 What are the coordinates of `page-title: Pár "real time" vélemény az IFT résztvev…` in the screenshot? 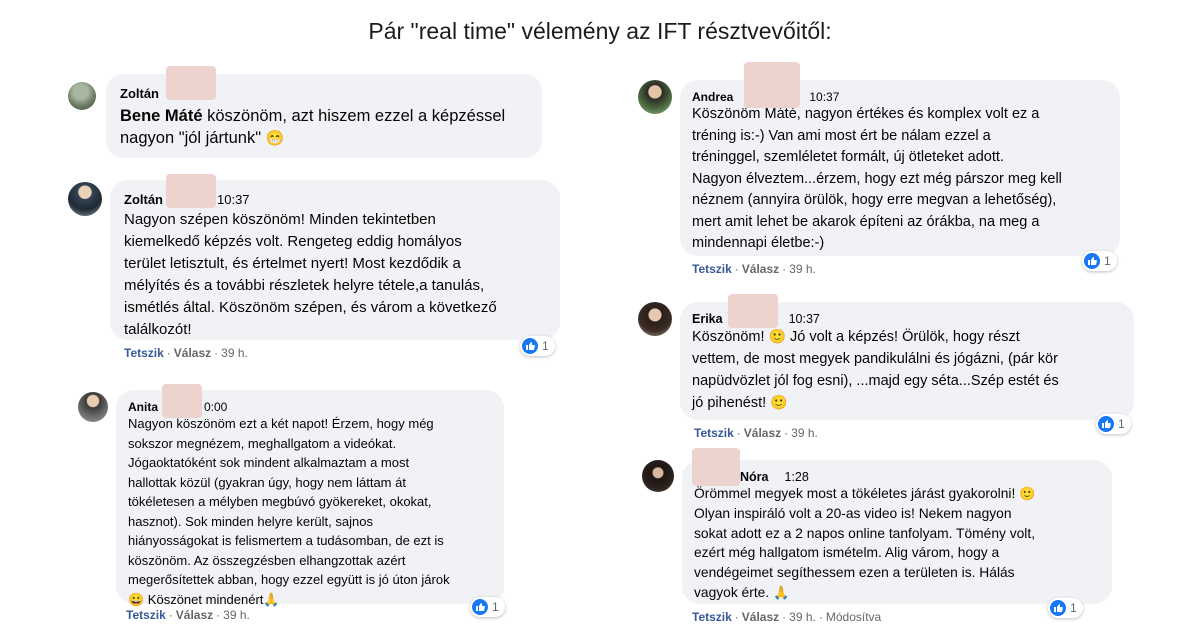 It's located at (600, 31).